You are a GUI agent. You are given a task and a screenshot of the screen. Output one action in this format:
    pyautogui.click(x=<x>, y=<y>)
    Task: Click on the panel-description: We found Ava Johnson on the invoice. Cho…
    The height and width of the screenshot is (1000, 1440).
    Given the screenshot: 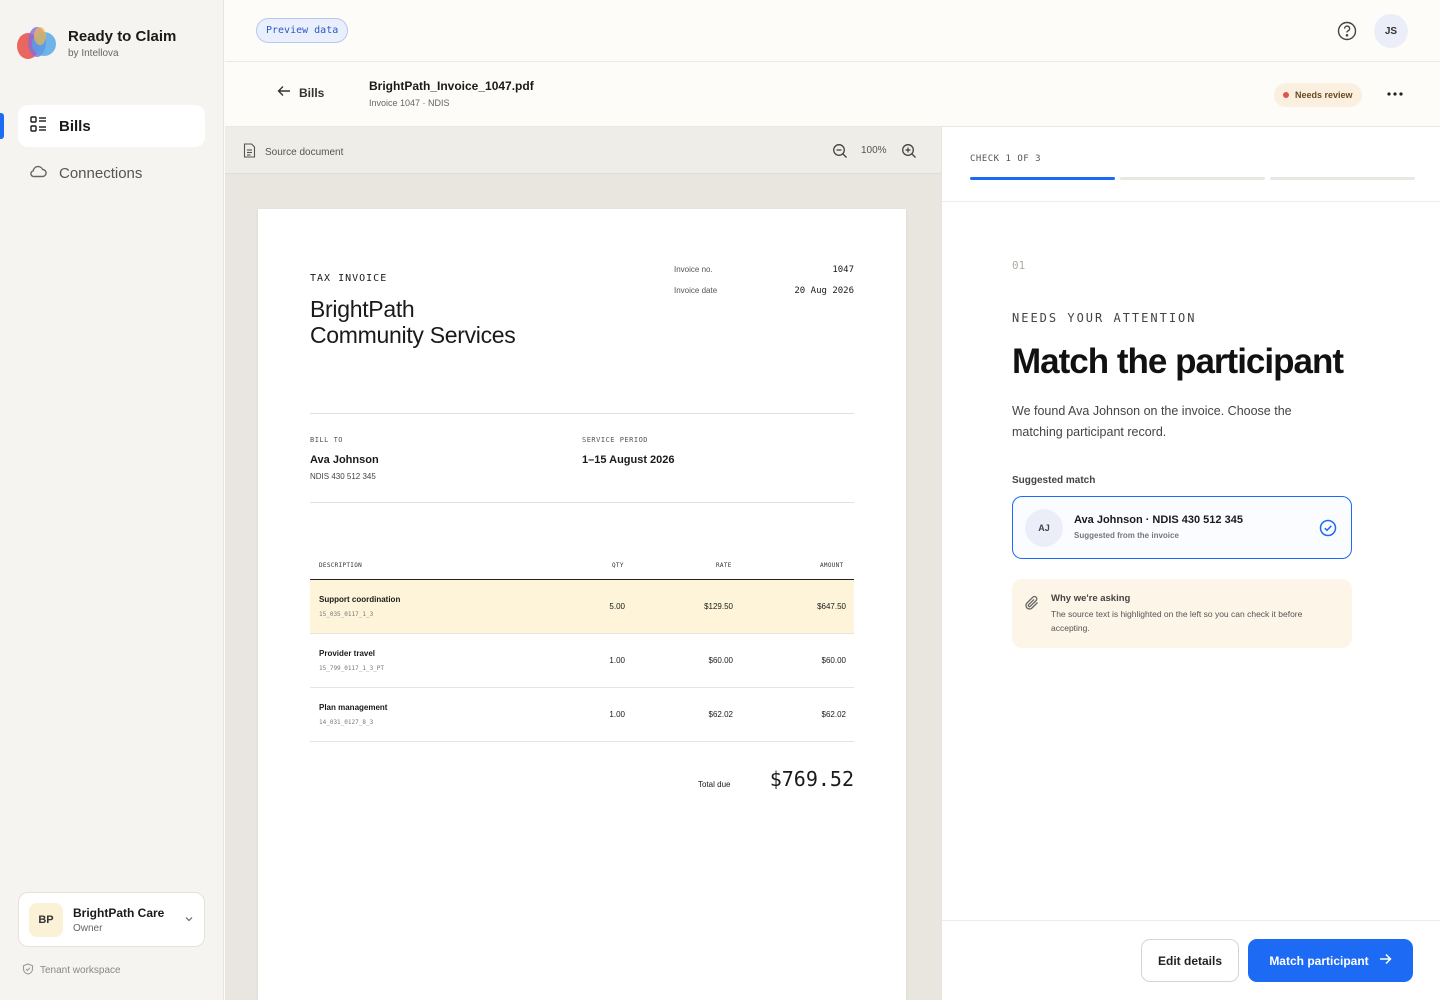 What is the action you would take?
    pyautogui.click(x=1152, y=421)
    